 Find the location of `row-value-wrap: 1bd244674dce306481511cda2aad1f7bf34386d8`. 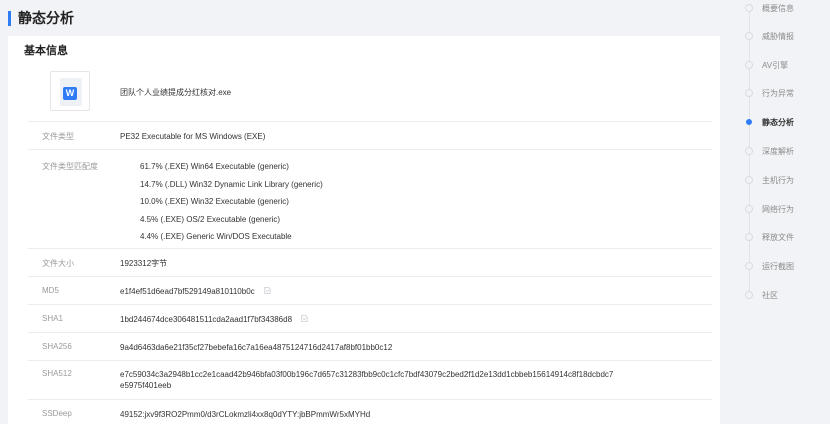

row-value-wrap: 1bd244674dce306481511cda2aad1f7bf34386d8 is located at coordinates (214, 319).